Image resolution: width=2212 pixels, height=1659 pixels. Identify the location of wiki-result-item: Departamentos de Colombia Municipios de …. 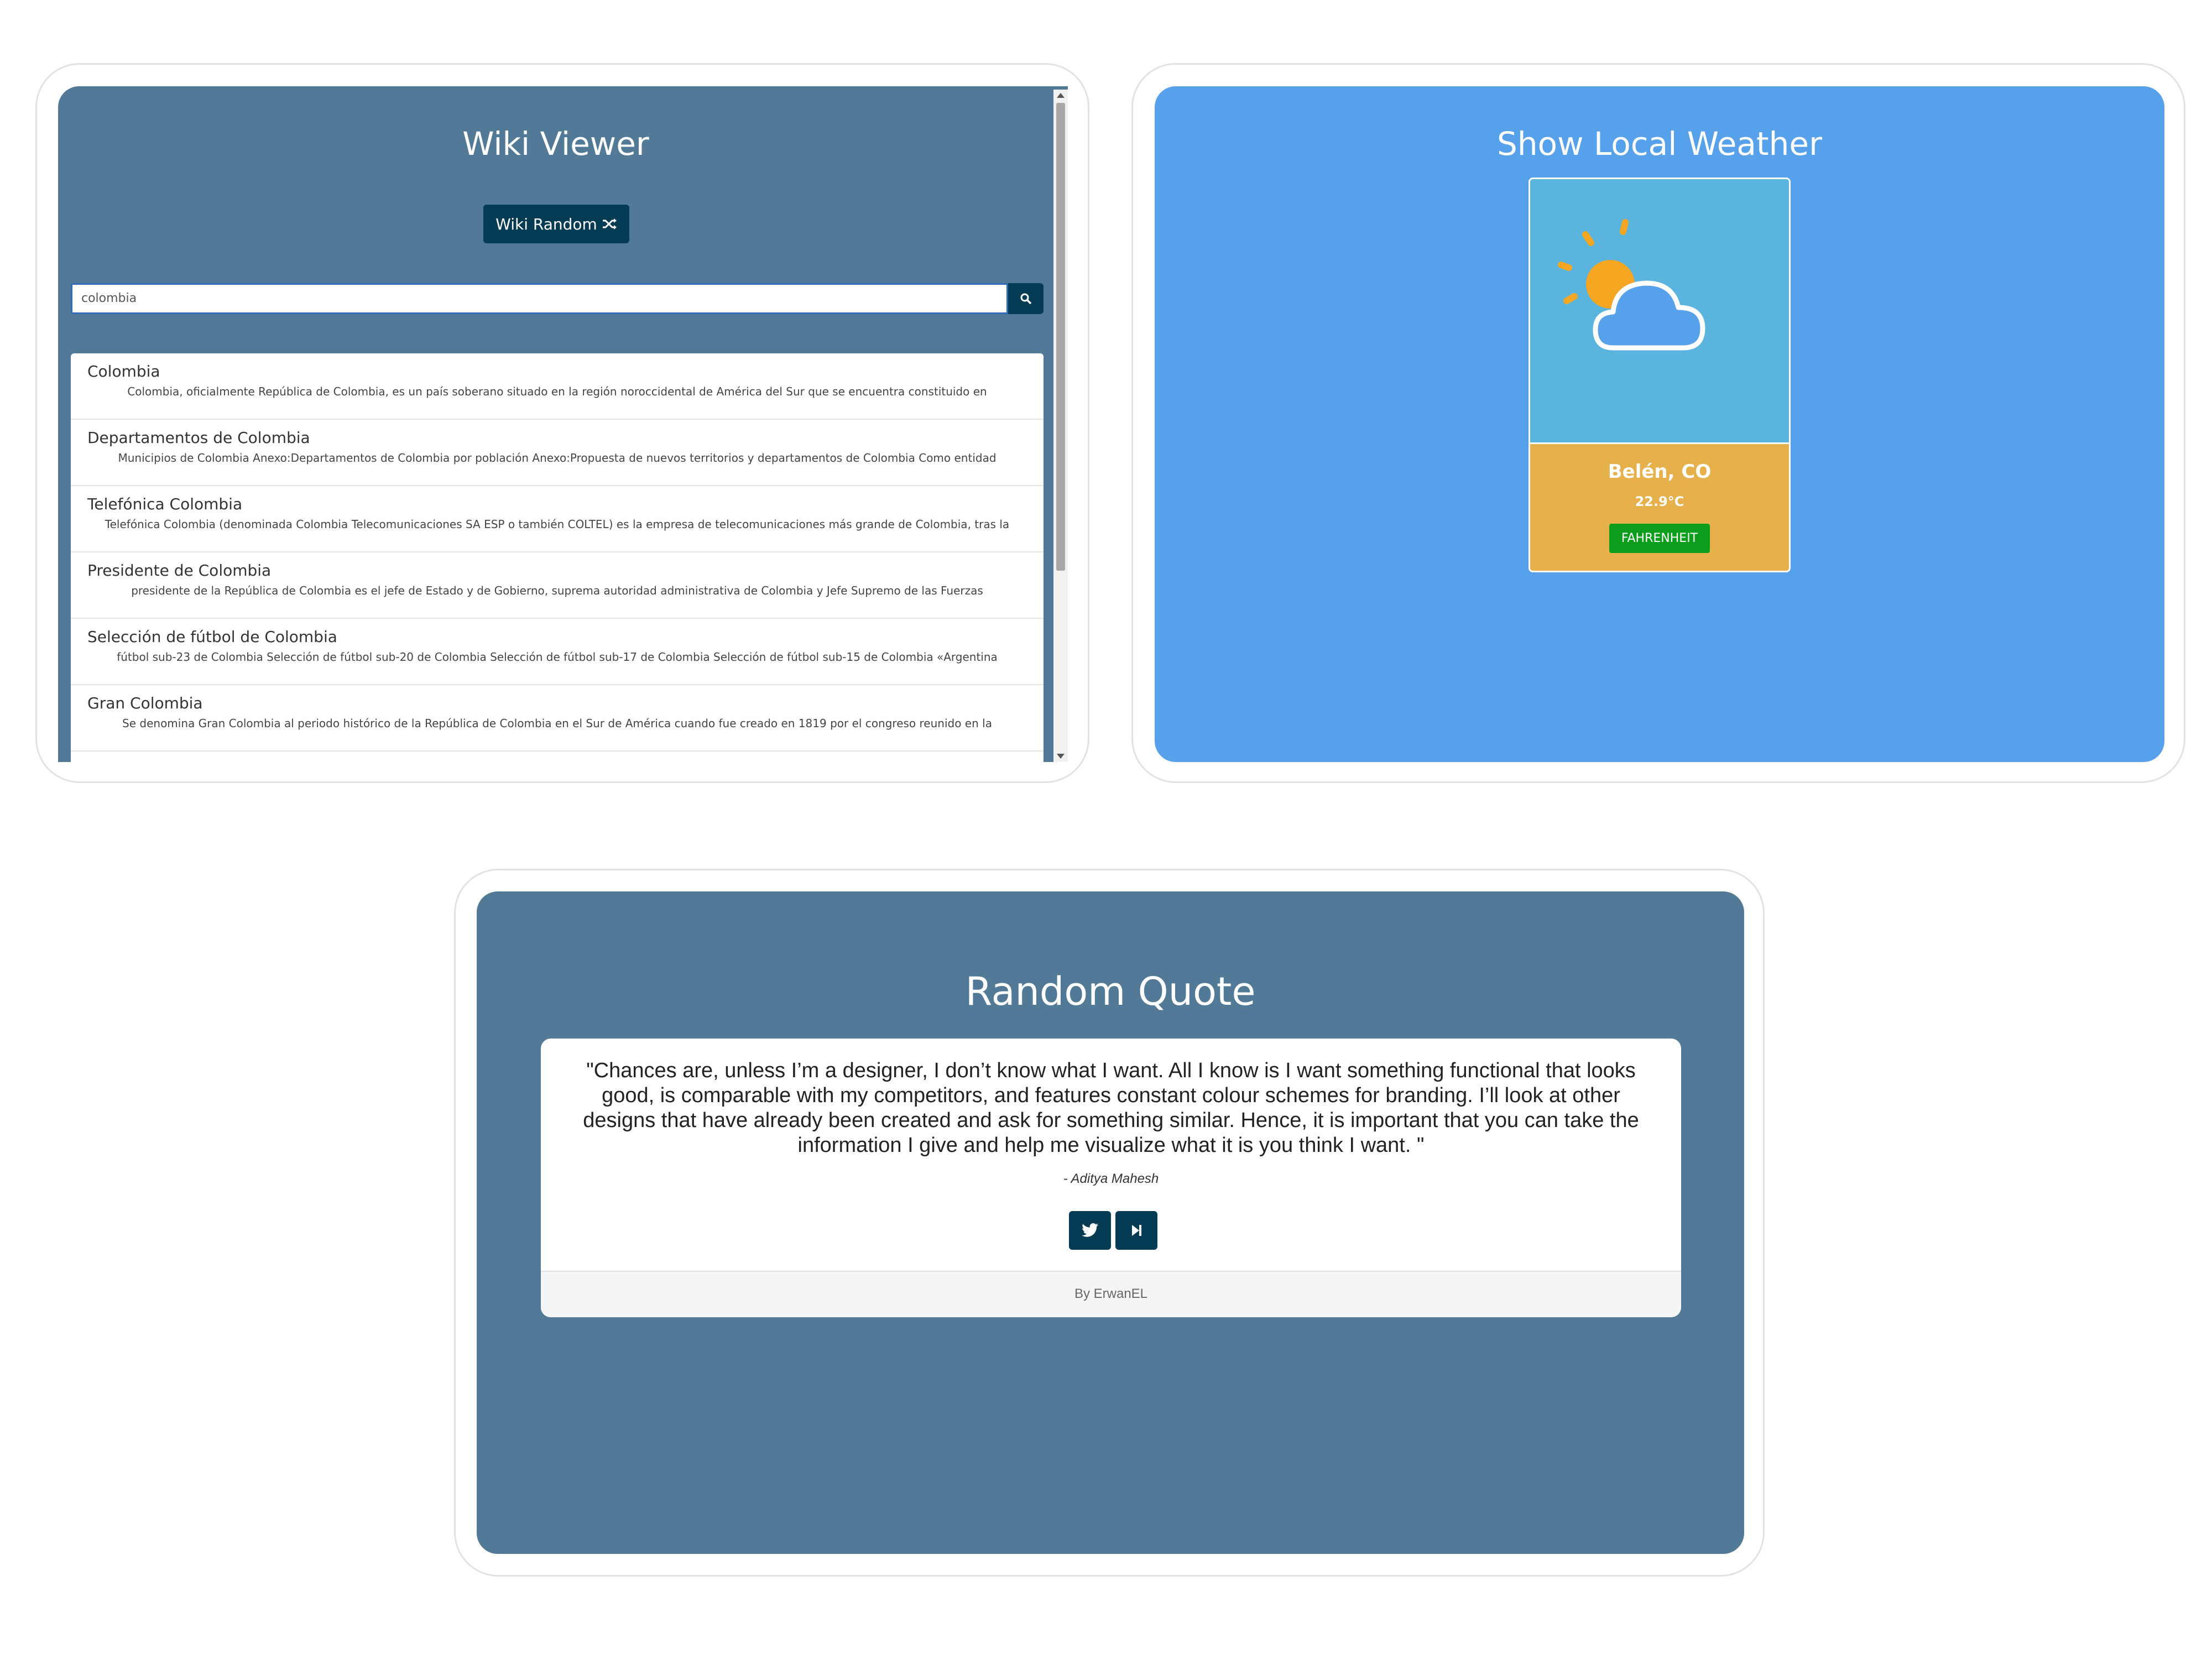
(557, 453).